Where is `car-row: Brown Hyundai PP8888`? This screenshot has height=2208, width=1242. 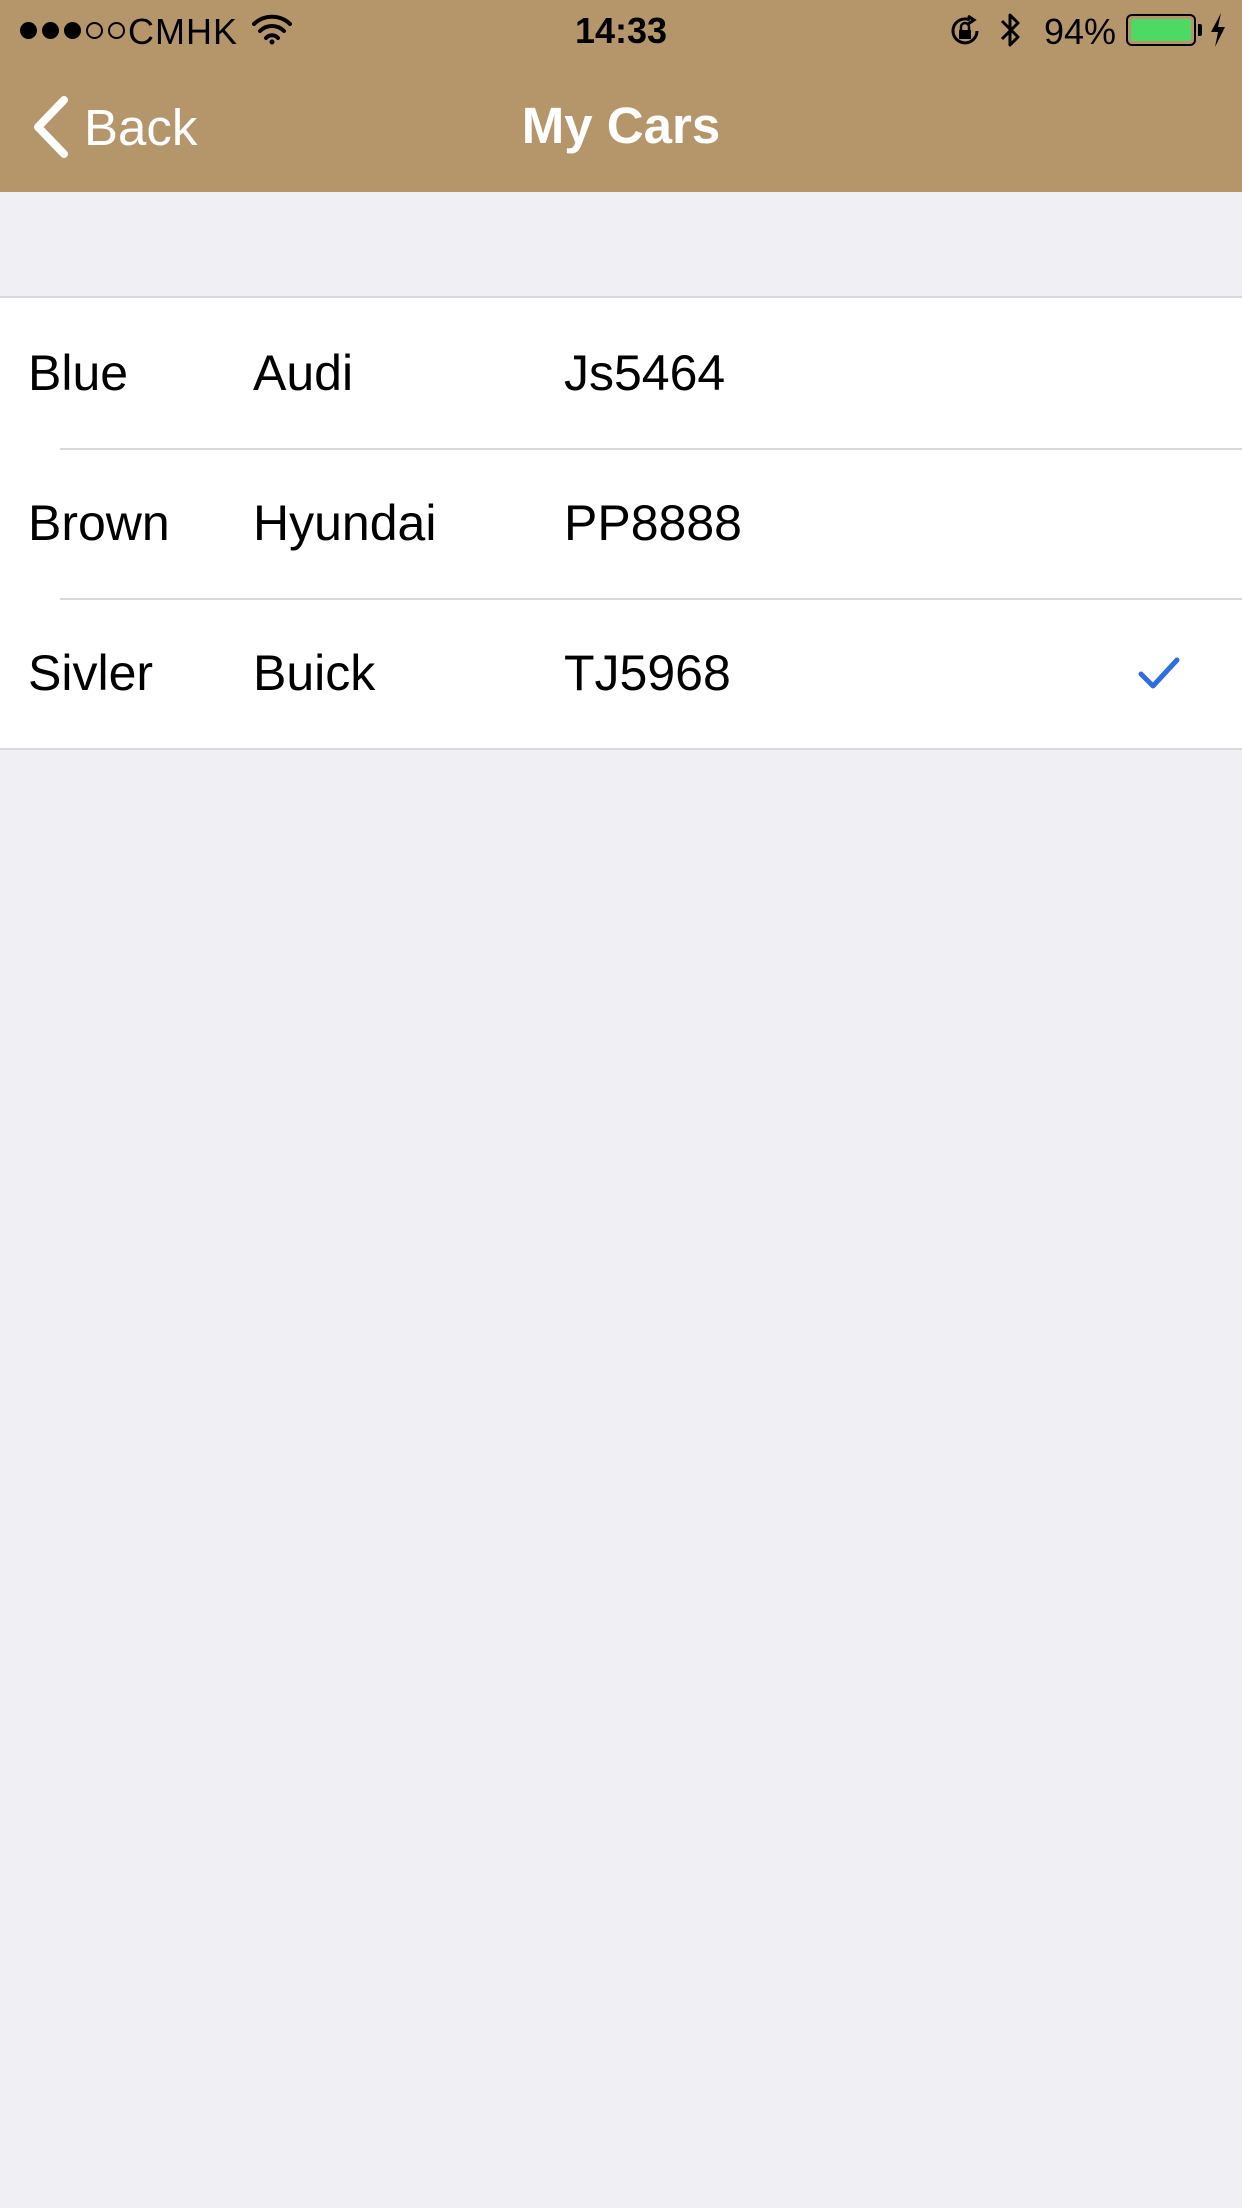 car-row: Brown Hyundai PP8888 is located at coordinates (621, 523).